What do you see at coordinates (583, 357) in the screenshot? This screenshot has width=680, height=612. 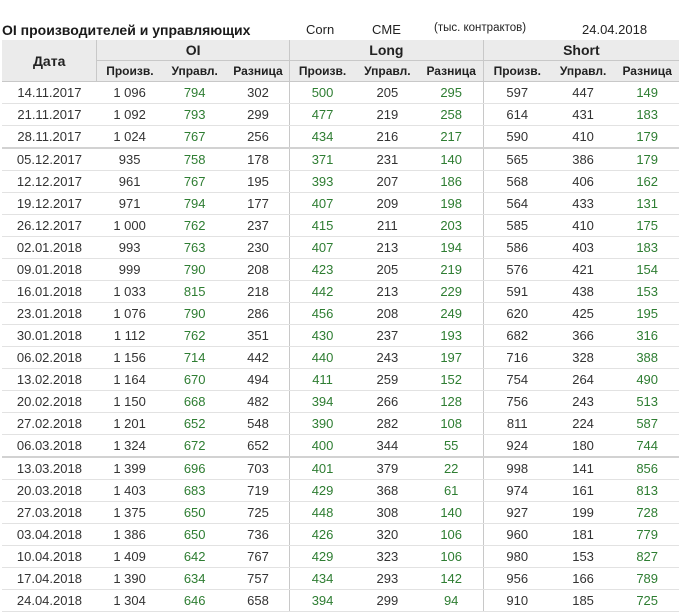 I see `table-cell: 328` at bounding box center [583, 357].